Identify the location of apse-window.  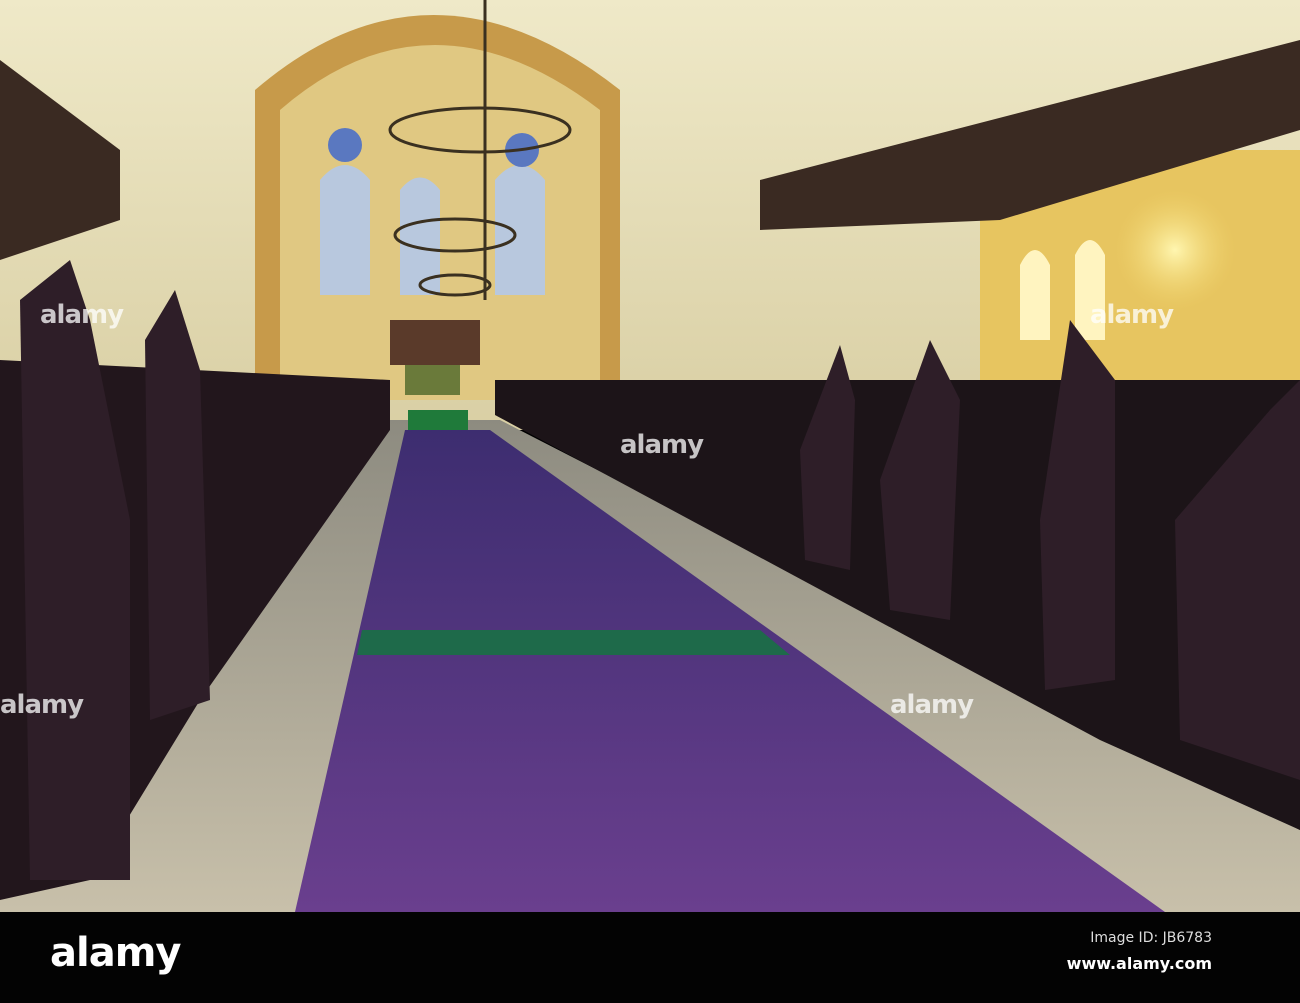
(345, 230).